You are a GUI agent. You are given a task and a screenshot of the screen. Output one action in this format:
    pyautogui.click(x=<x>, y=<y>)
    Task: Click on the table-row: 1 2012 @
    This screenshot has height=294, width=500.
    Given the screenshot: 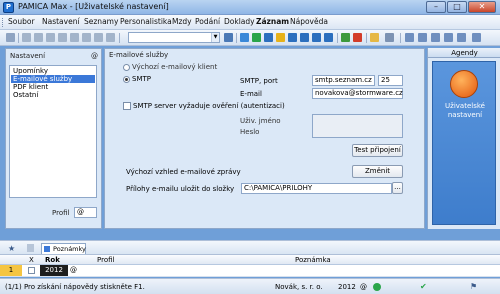 What is the action you would take?
    pyautogui.click(x=250, y=271)
    